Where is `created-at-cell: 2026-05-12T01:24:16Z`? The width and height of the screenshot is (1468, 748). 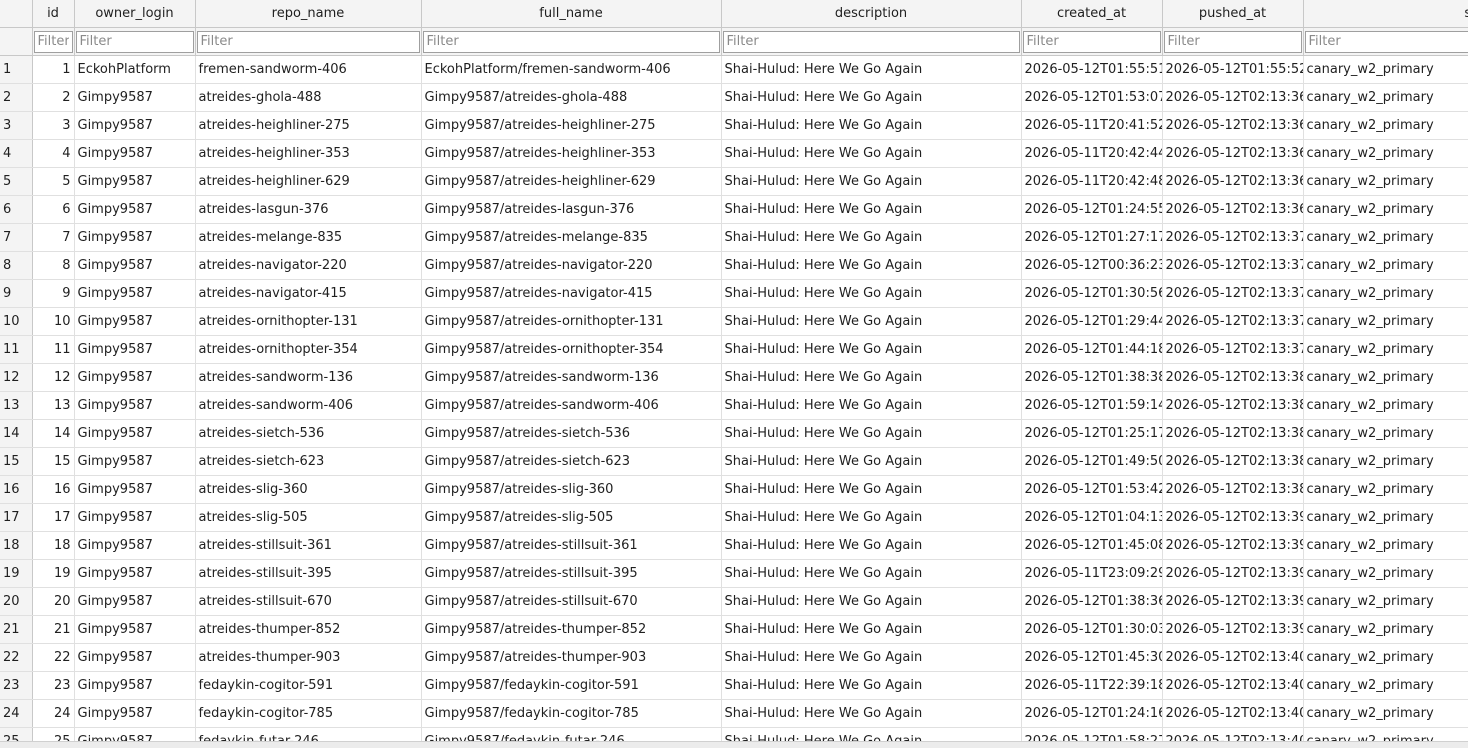
created-at-cell: 2026-05-12T01:24:16Z is located at coordinates (1092, 713).